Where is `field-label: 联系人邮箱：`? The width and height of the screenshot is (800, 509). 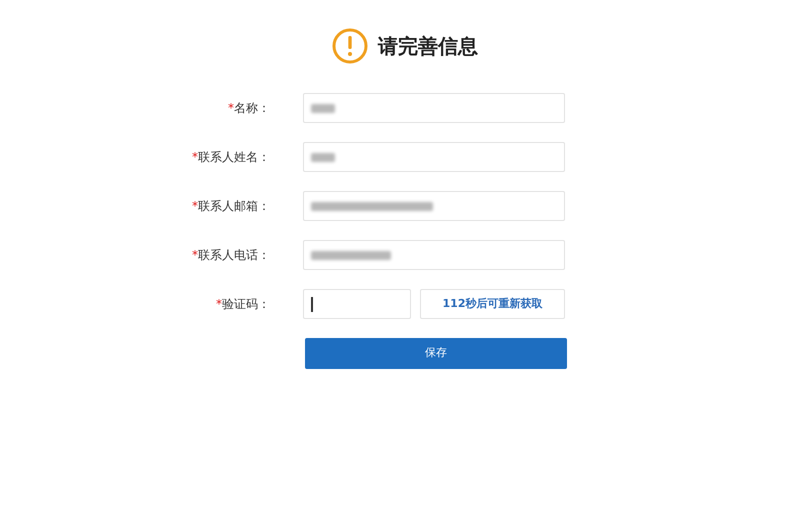 field-label: 联系人邮箱： is located at coordinates (234, 206).